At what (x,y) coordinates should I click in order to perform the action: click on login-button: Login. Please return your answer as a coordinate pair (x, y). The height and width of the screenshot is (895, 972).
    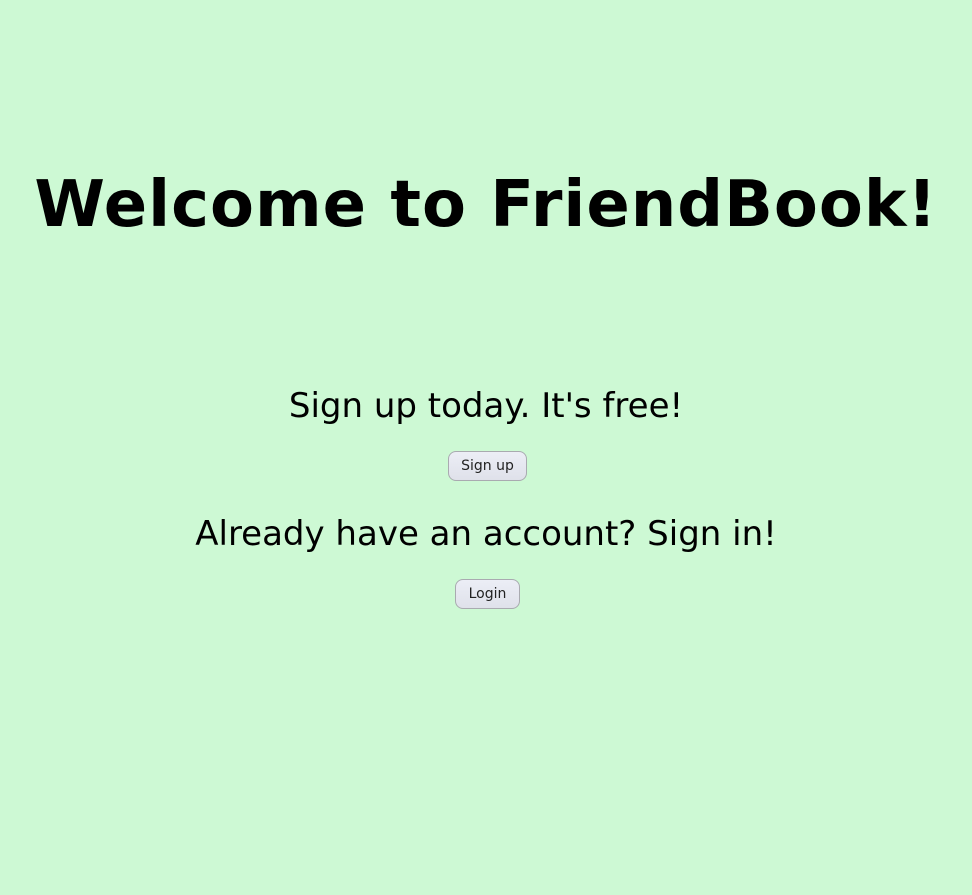
    Looking at the image, I should click on (487, 594).